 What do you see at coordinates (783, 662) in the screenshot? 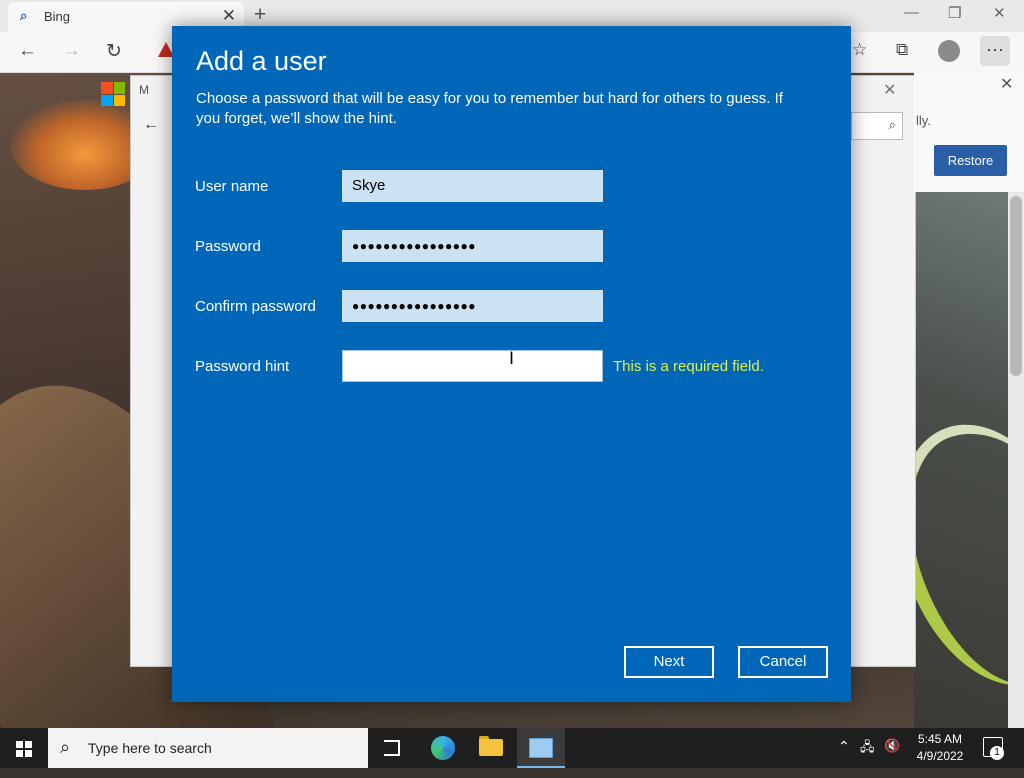
I see `cancel-button: Cancel` at bounding box center [783, 662].